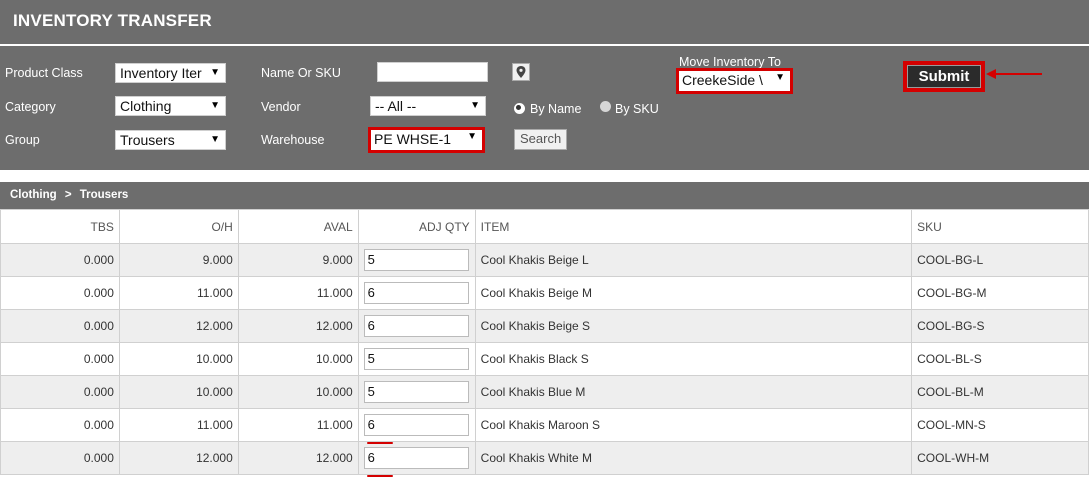  I want to click on breadcrumb-group: Trousers, so click(104, 195).